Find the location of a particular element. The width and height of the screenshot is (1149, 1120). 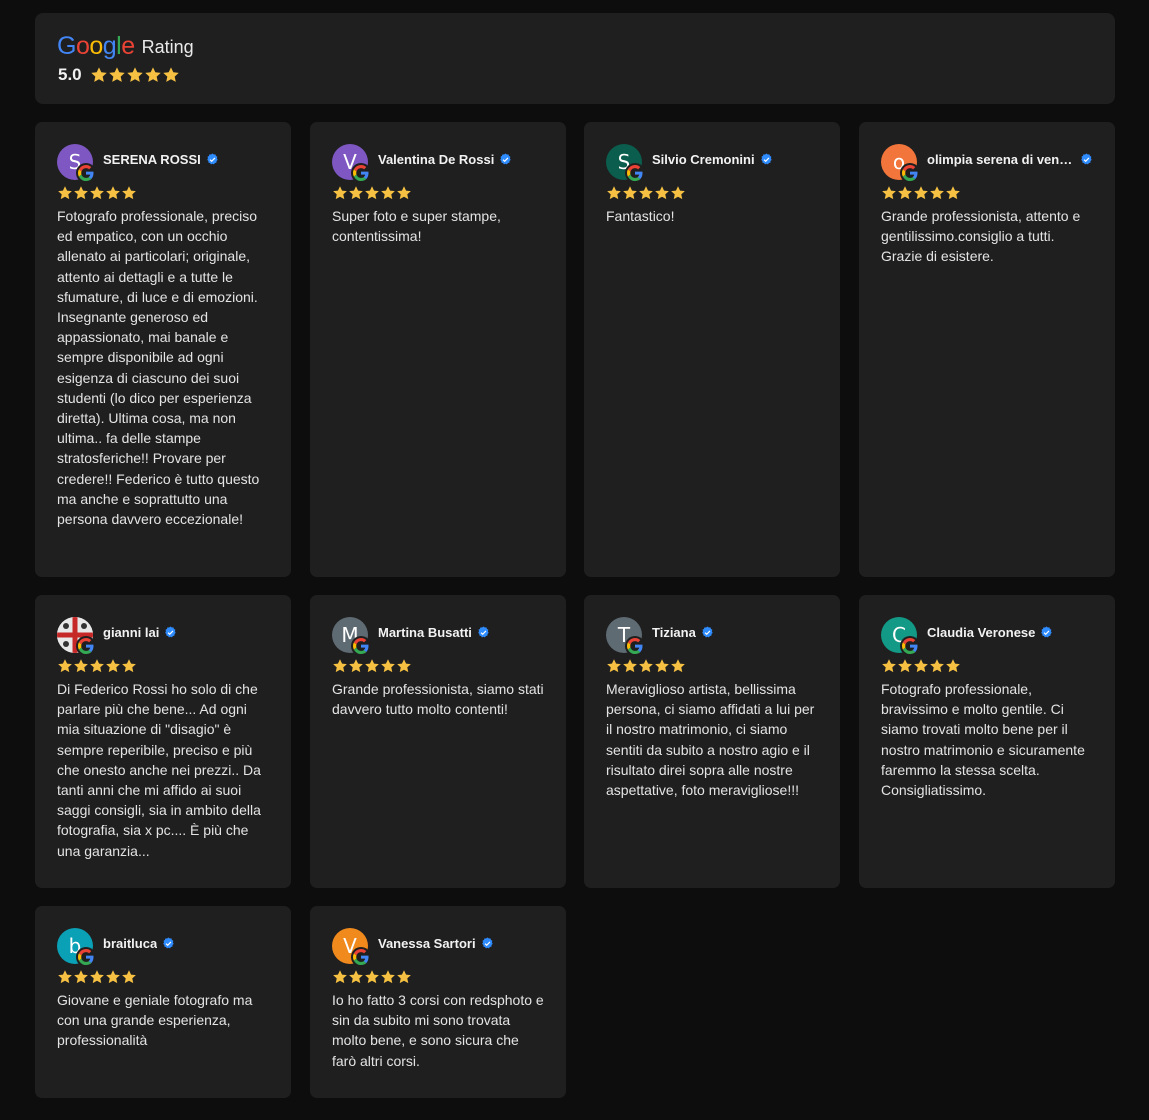

review-header: T Tiziana is located at coordinates (712, 636).